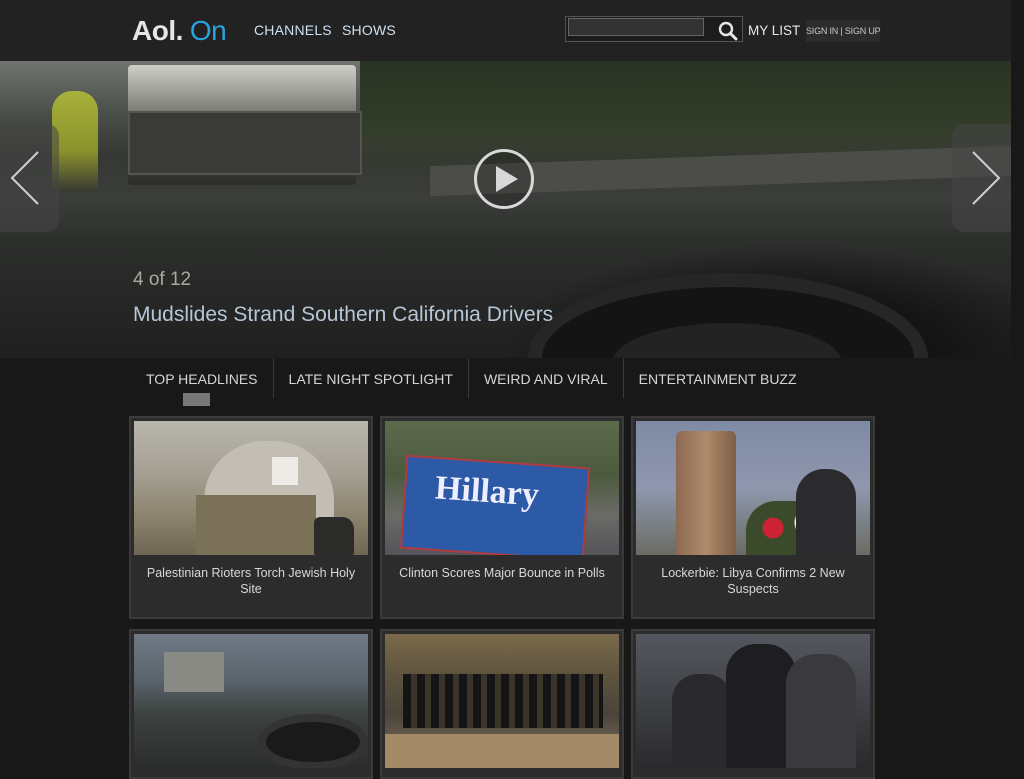  Describe the element at coordinates (208, 30) in the screenshot. I see `logo-on: On` at that location.